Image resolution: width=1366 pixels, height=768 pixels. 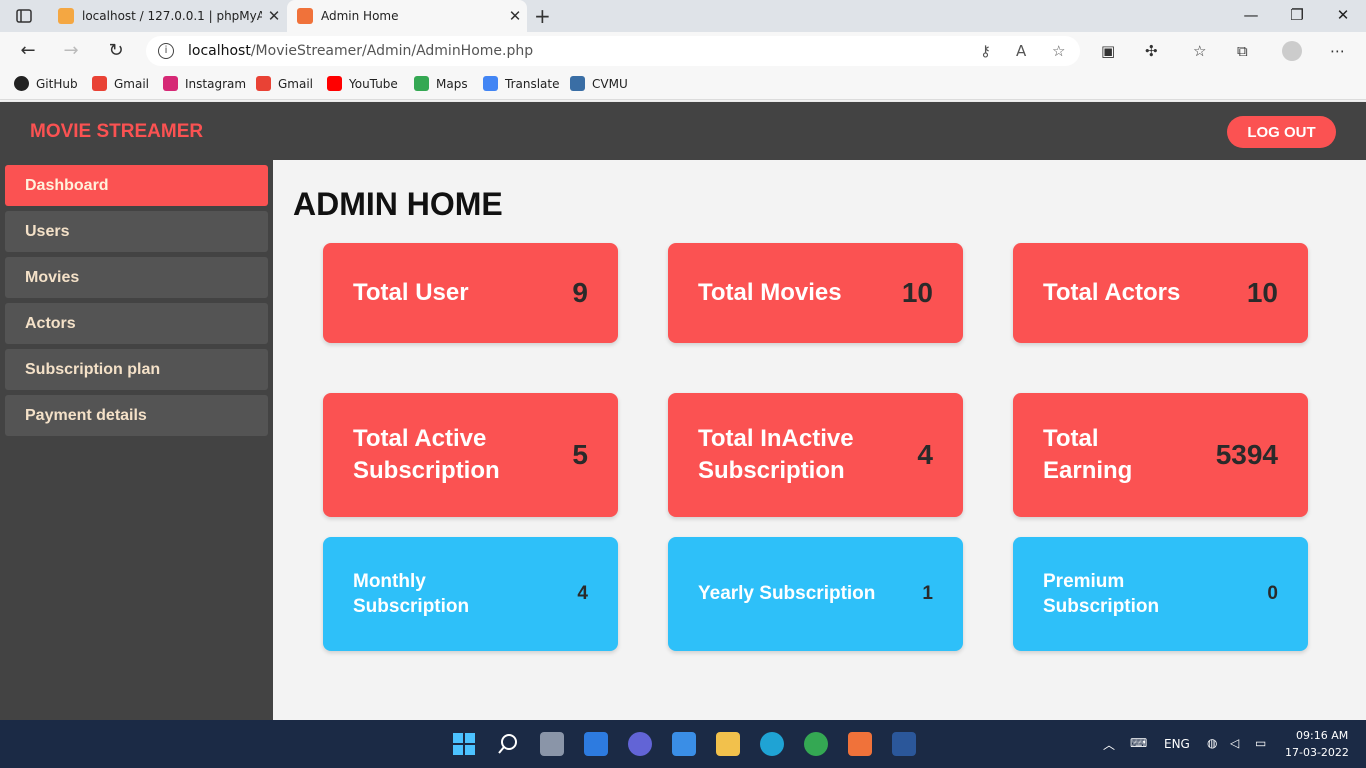 What do you see at coordinates (640, 744) in the screenshot?
I see `teams-chat-icon` at bounding box center [640, 744].